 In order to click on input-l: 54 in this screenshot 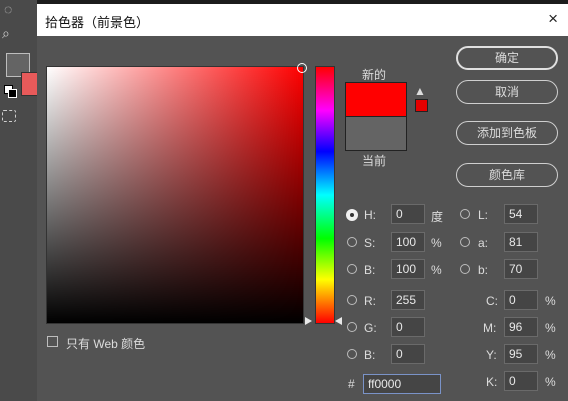, I will do `click(521, 214)`.